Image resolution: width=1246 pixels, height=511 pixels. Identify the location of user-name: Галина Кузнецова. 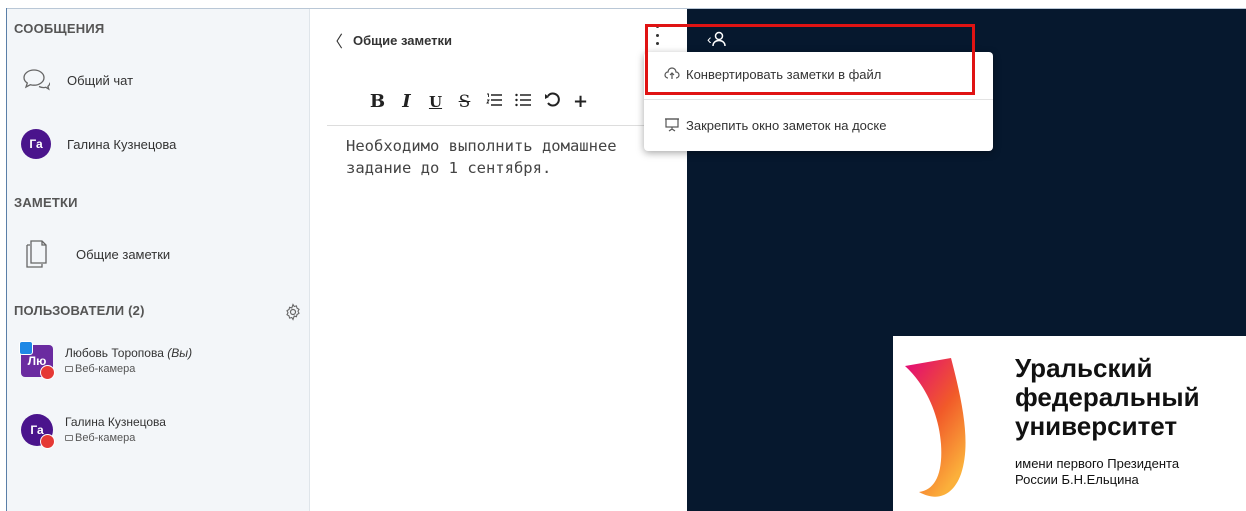
(115, 422).